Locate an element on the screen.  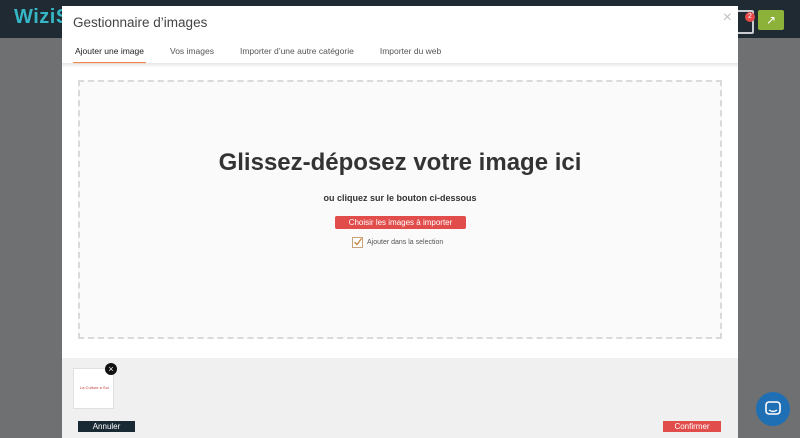
modal-title: Gestionnaire d’images is located at coordinates (140, 22).